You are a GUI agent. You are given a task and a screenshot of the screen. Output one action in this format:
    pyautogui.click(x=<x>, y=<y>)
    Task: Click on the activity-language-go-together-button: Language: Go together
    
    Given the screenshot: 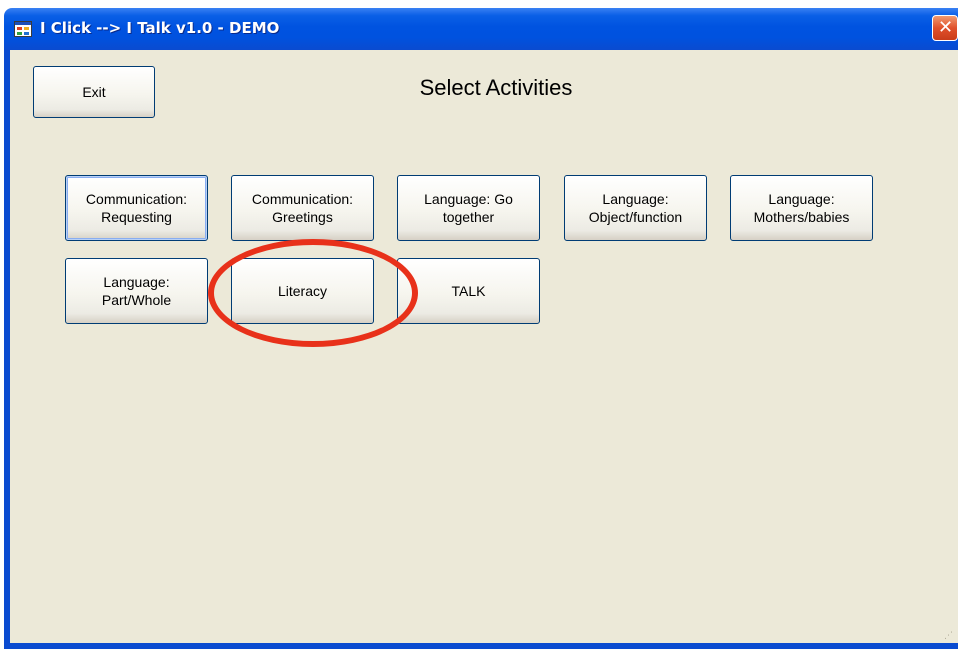 What is the action you would take?
    pyautogui.click(x=468, y=208)
    